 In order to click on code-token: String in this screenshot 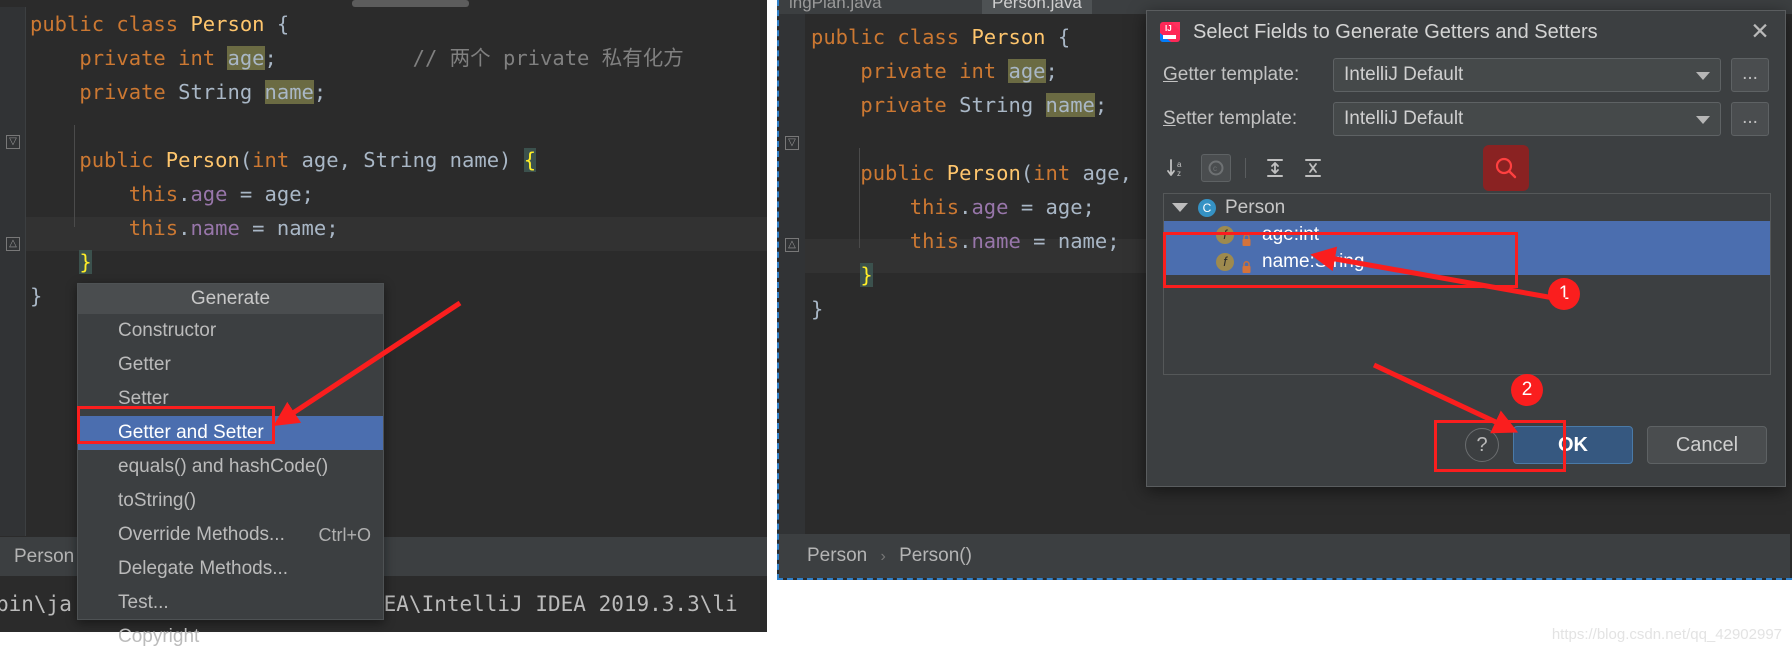, I will do `click(406, 160)`.